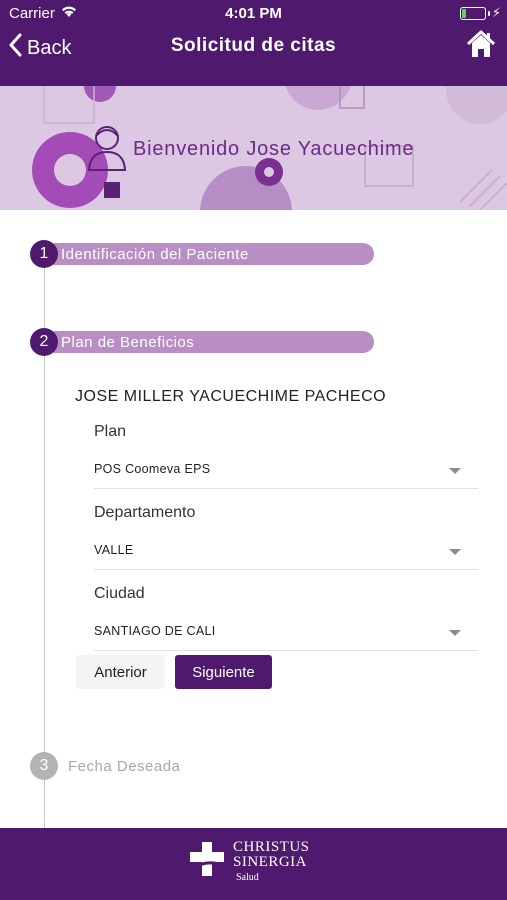 Image resolution: width=507 pixels, height=900 pixels. Describe the element at coordinates (247, 877) in the screenshot. I see `logo-line-3: Salud` at that location.